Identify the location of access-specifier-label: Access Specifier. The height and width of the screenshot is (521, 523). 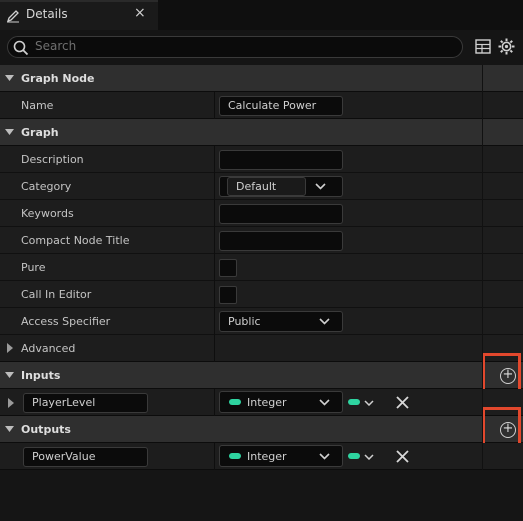
(66, 321).